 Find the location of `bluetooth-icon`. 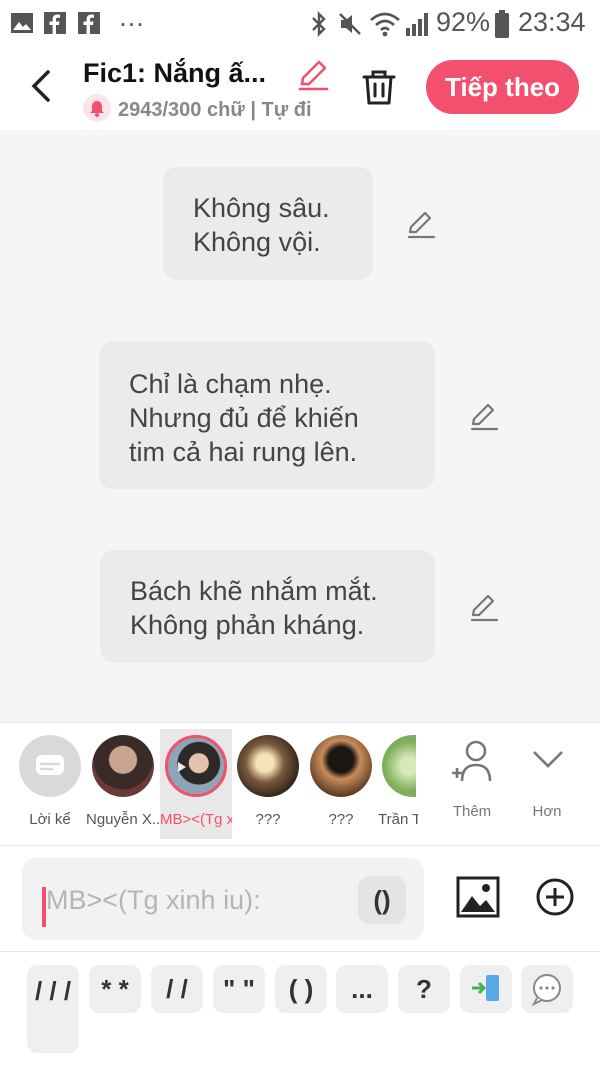

bluetooth-icon is located at coordinates (319, 24).